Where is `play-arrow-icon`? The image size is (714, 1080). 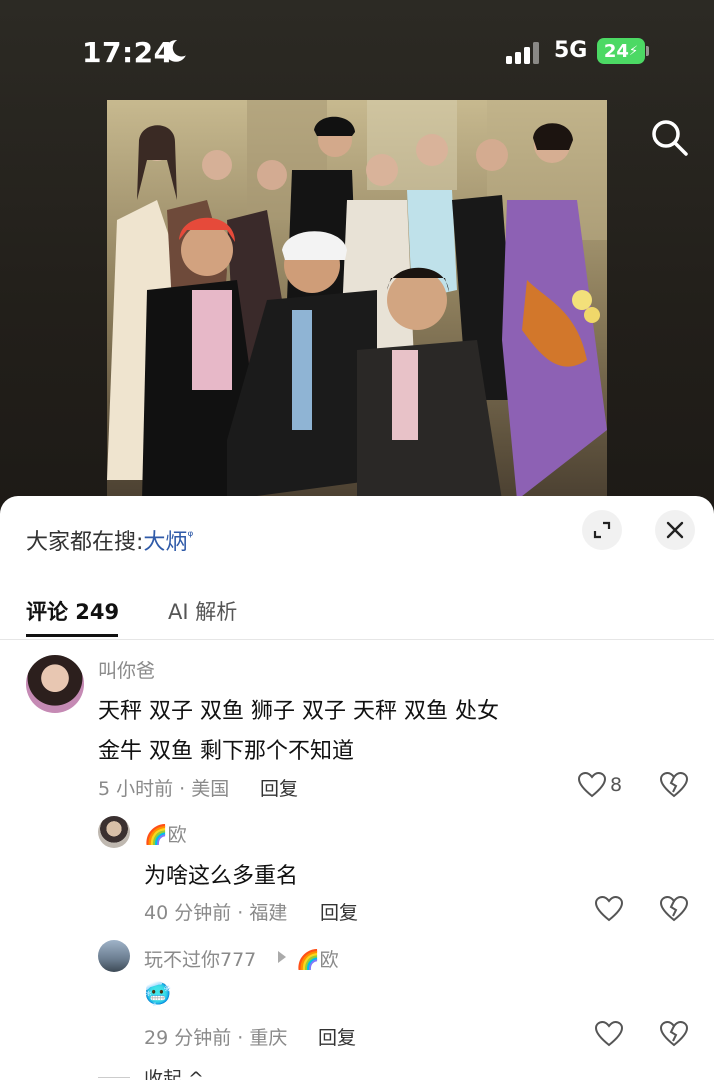 play-arrow-icon is located at coordinates (282, 957).